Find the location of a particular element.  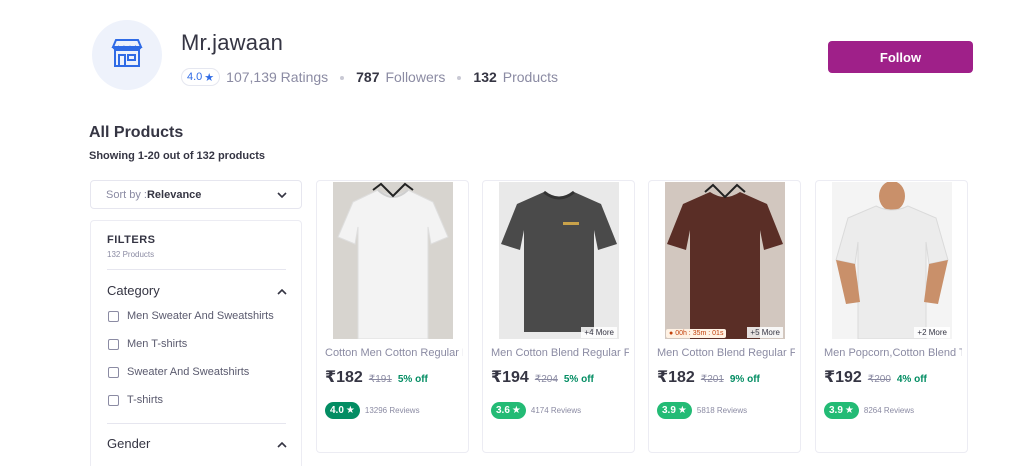

product-image: ● 00h : 35m : 01s +5 More is located at coordinates (725, 260).